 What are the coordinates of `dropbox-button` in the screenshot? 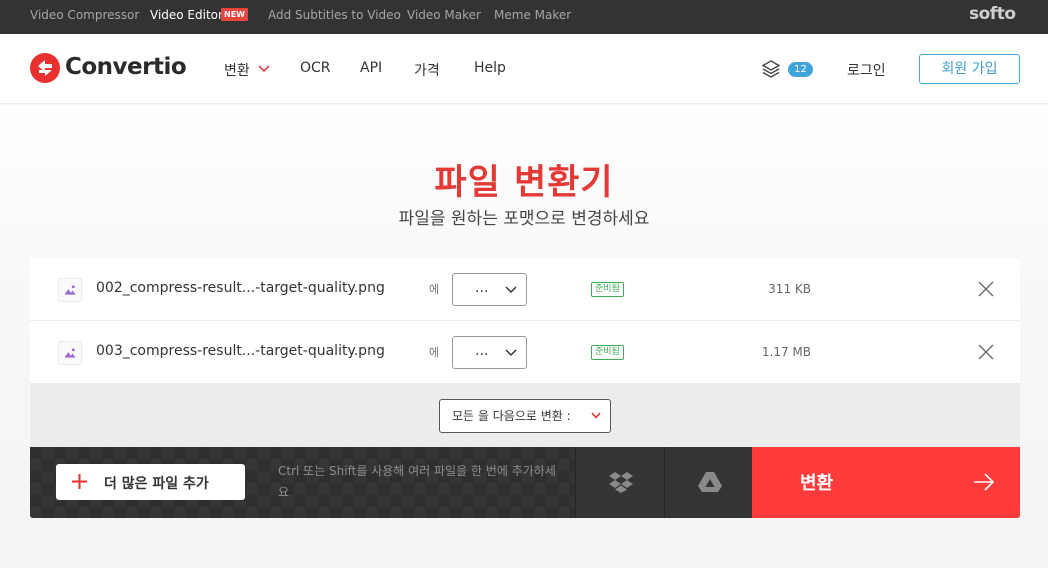 It's located at (619, 482).